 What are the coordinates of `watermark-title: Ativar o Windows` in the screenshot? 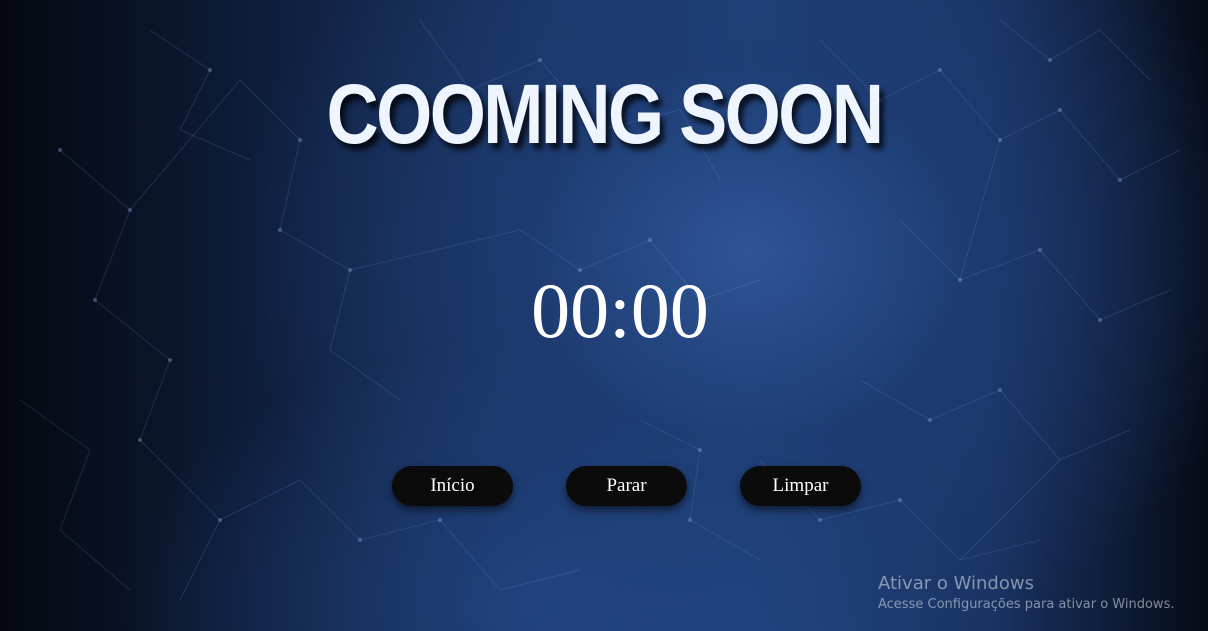 It's located at (956, 583).